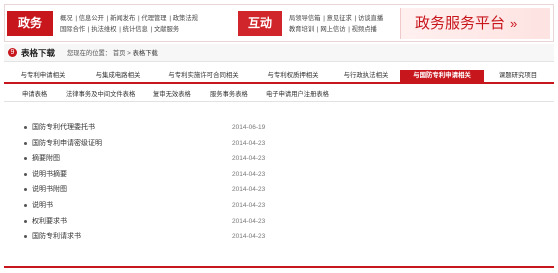 The width and height of the screenshot is (558, 273). Describe the element at coordinates (340, 18) in the screenshot. I see `nav-link: 意见征求` at that location.